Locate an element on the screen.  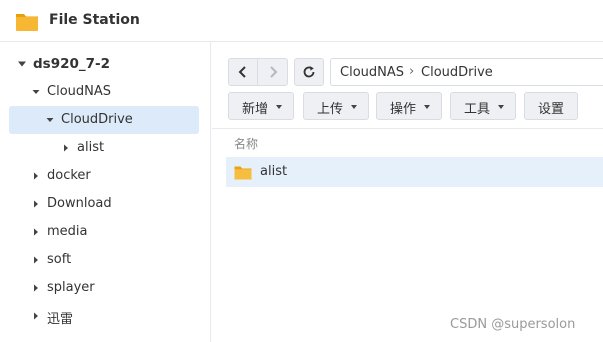
refresh-button is located at coordinates (309, 72).